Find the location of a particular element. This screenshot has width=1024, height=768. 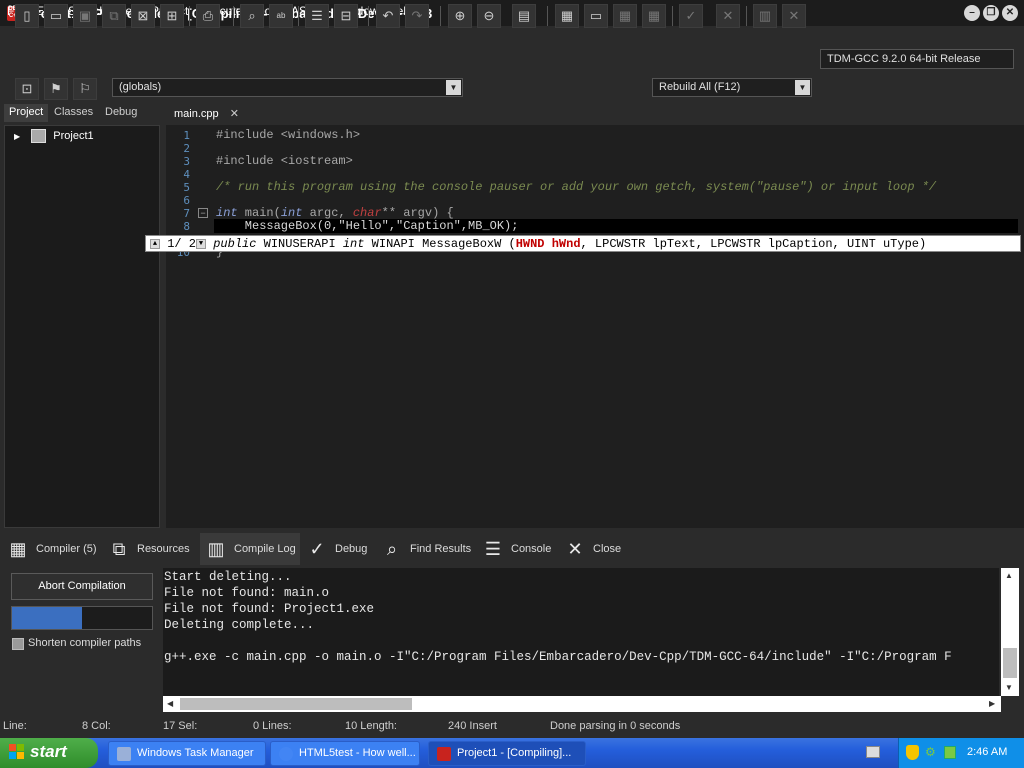

compile-icon: ▦ is located at coordinates (567, 16).